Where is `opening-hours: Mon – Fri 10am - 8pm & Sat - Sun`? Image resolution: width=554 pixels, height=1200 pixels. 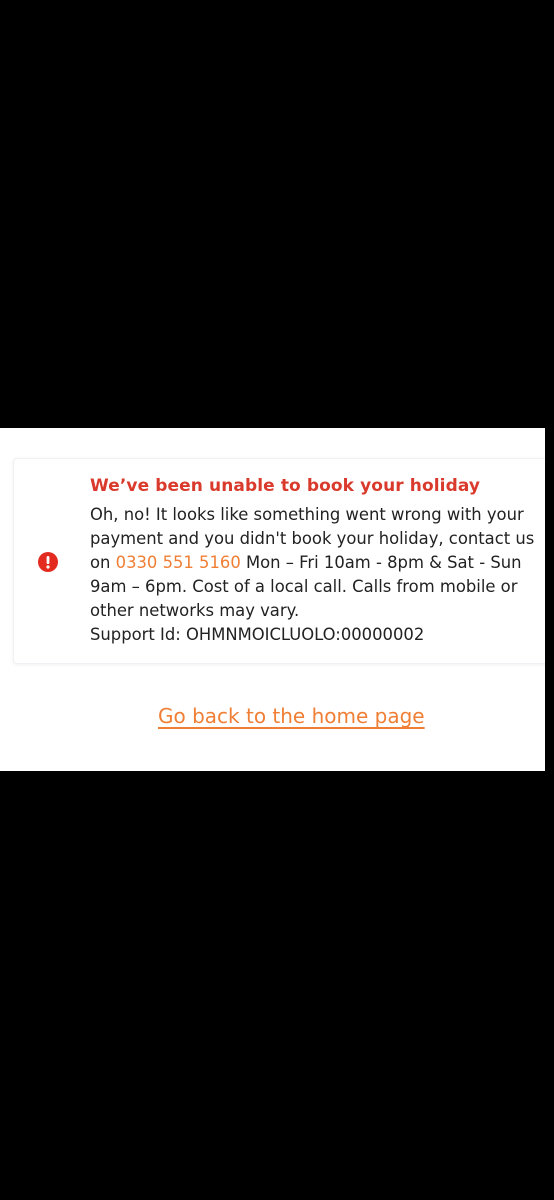 opening-hours: Mon – Fri 10am - 8pm & Sat - Sun is located at coordinates (384, 562).